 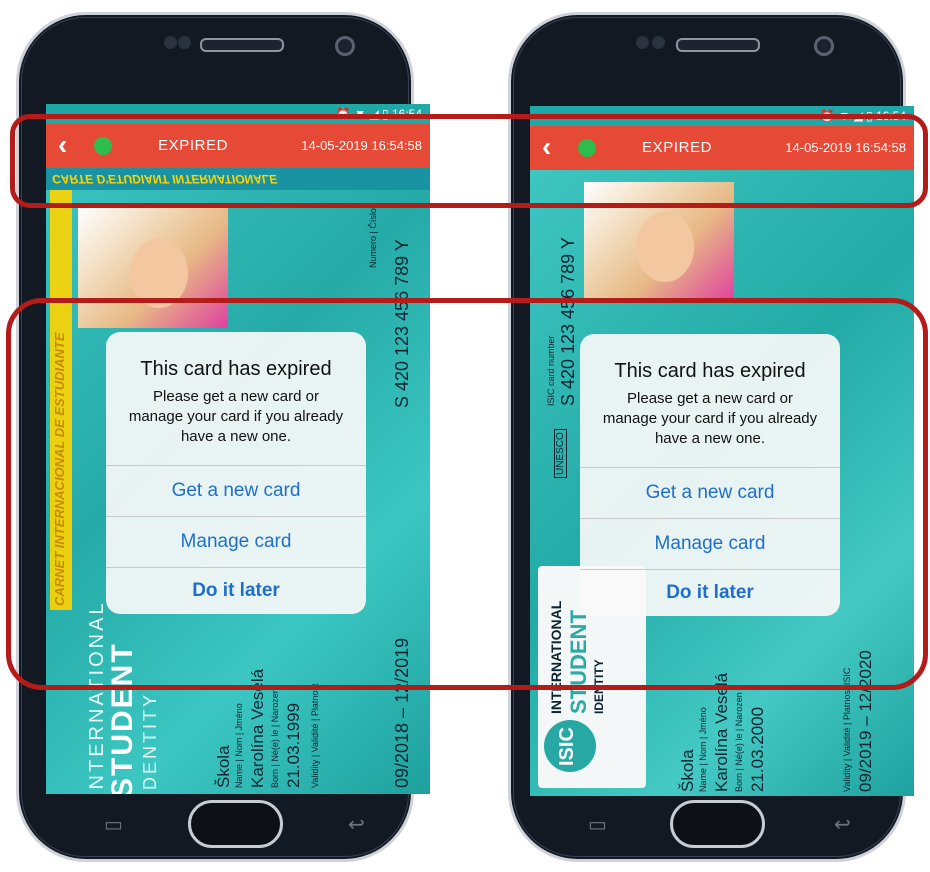 I want to click on birth-date: 21.03.1999, so click(x=293, y=745).